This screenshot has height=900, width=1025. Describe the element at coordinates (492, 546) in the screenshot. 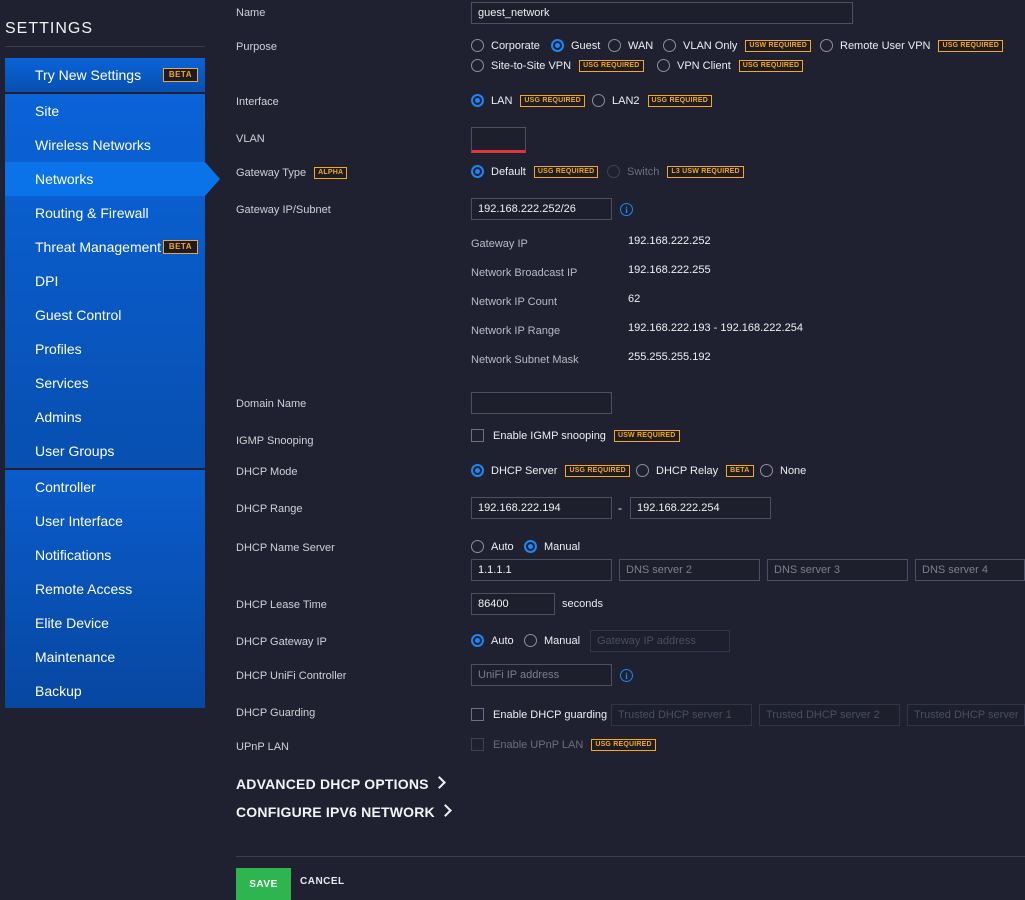

I see `name-server-auto-option: Auto` at that location.